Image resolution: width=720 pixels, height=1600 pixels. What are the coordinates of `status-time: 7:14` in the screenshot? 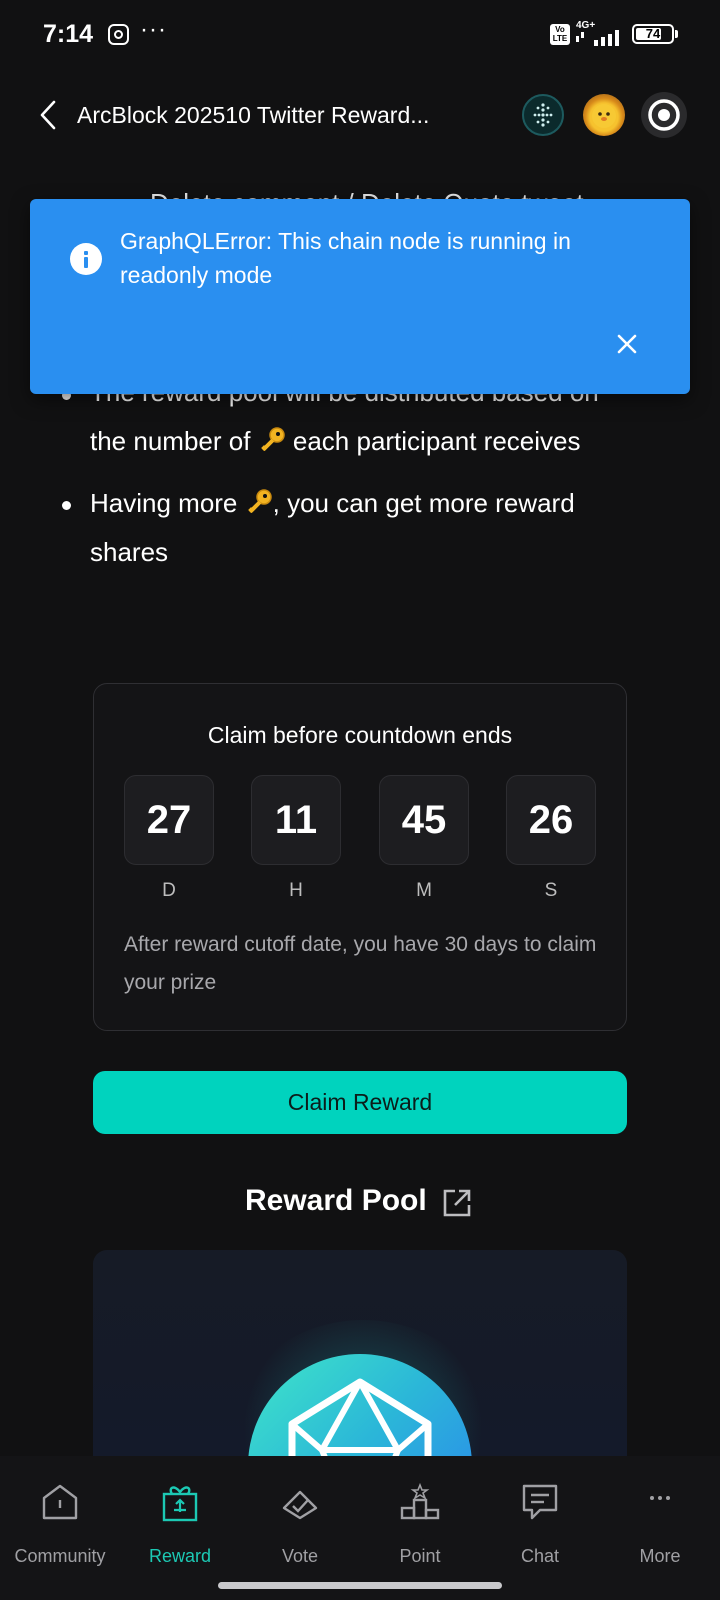 It's located at (68, 34).